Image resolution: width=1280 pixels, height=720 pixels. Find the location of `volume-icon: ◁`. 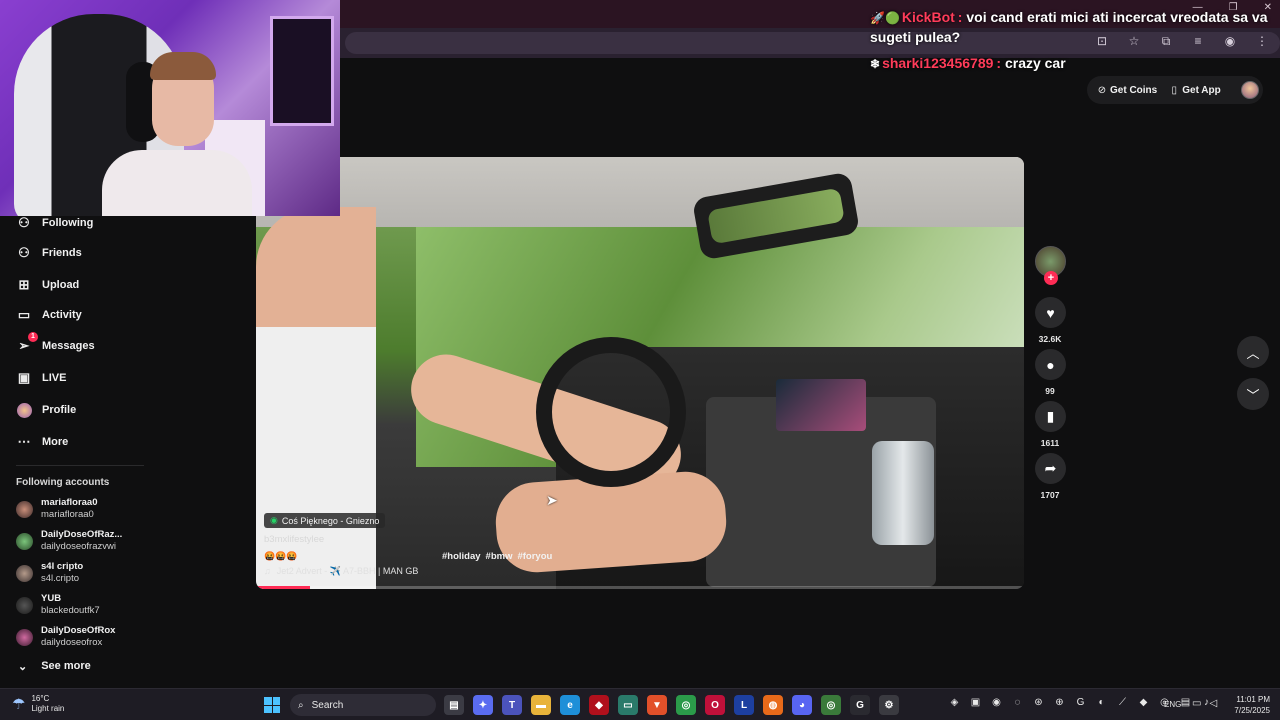

volume-icon: ◁ is located at coordinates (1213, 703).